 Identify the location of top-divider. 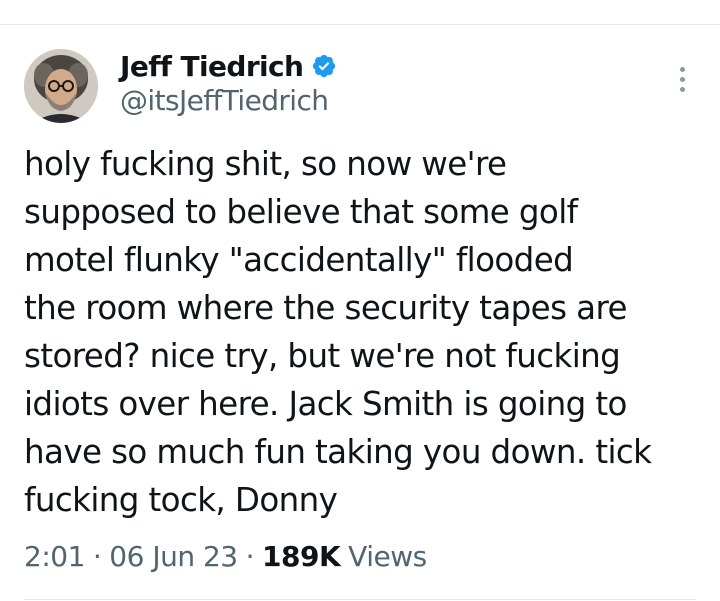
(360, 24).